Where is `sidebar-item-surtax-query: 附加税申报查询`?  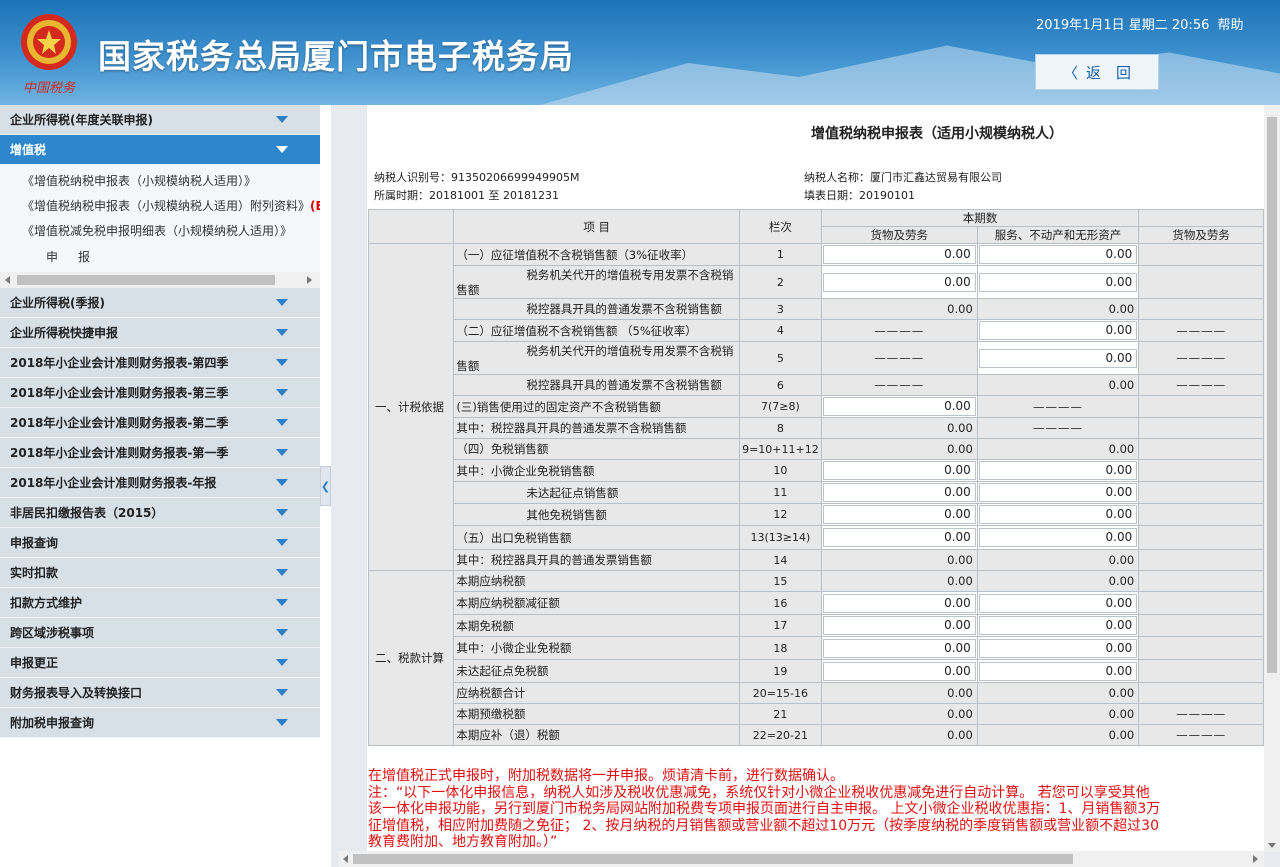
sidebar-item-surtax-query: 附加税申报查询 is located at coordinates (160, 723).